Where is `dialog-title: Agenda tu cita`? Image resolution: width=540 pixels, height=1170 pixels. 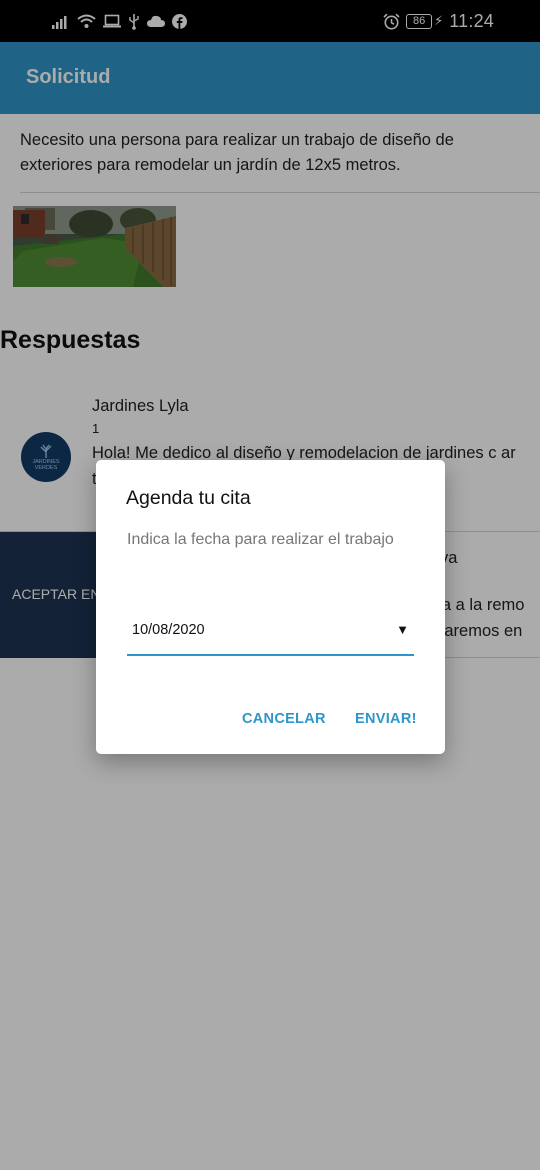
dialog-title: Agenda tu cita is located at coordinates (188, 498).